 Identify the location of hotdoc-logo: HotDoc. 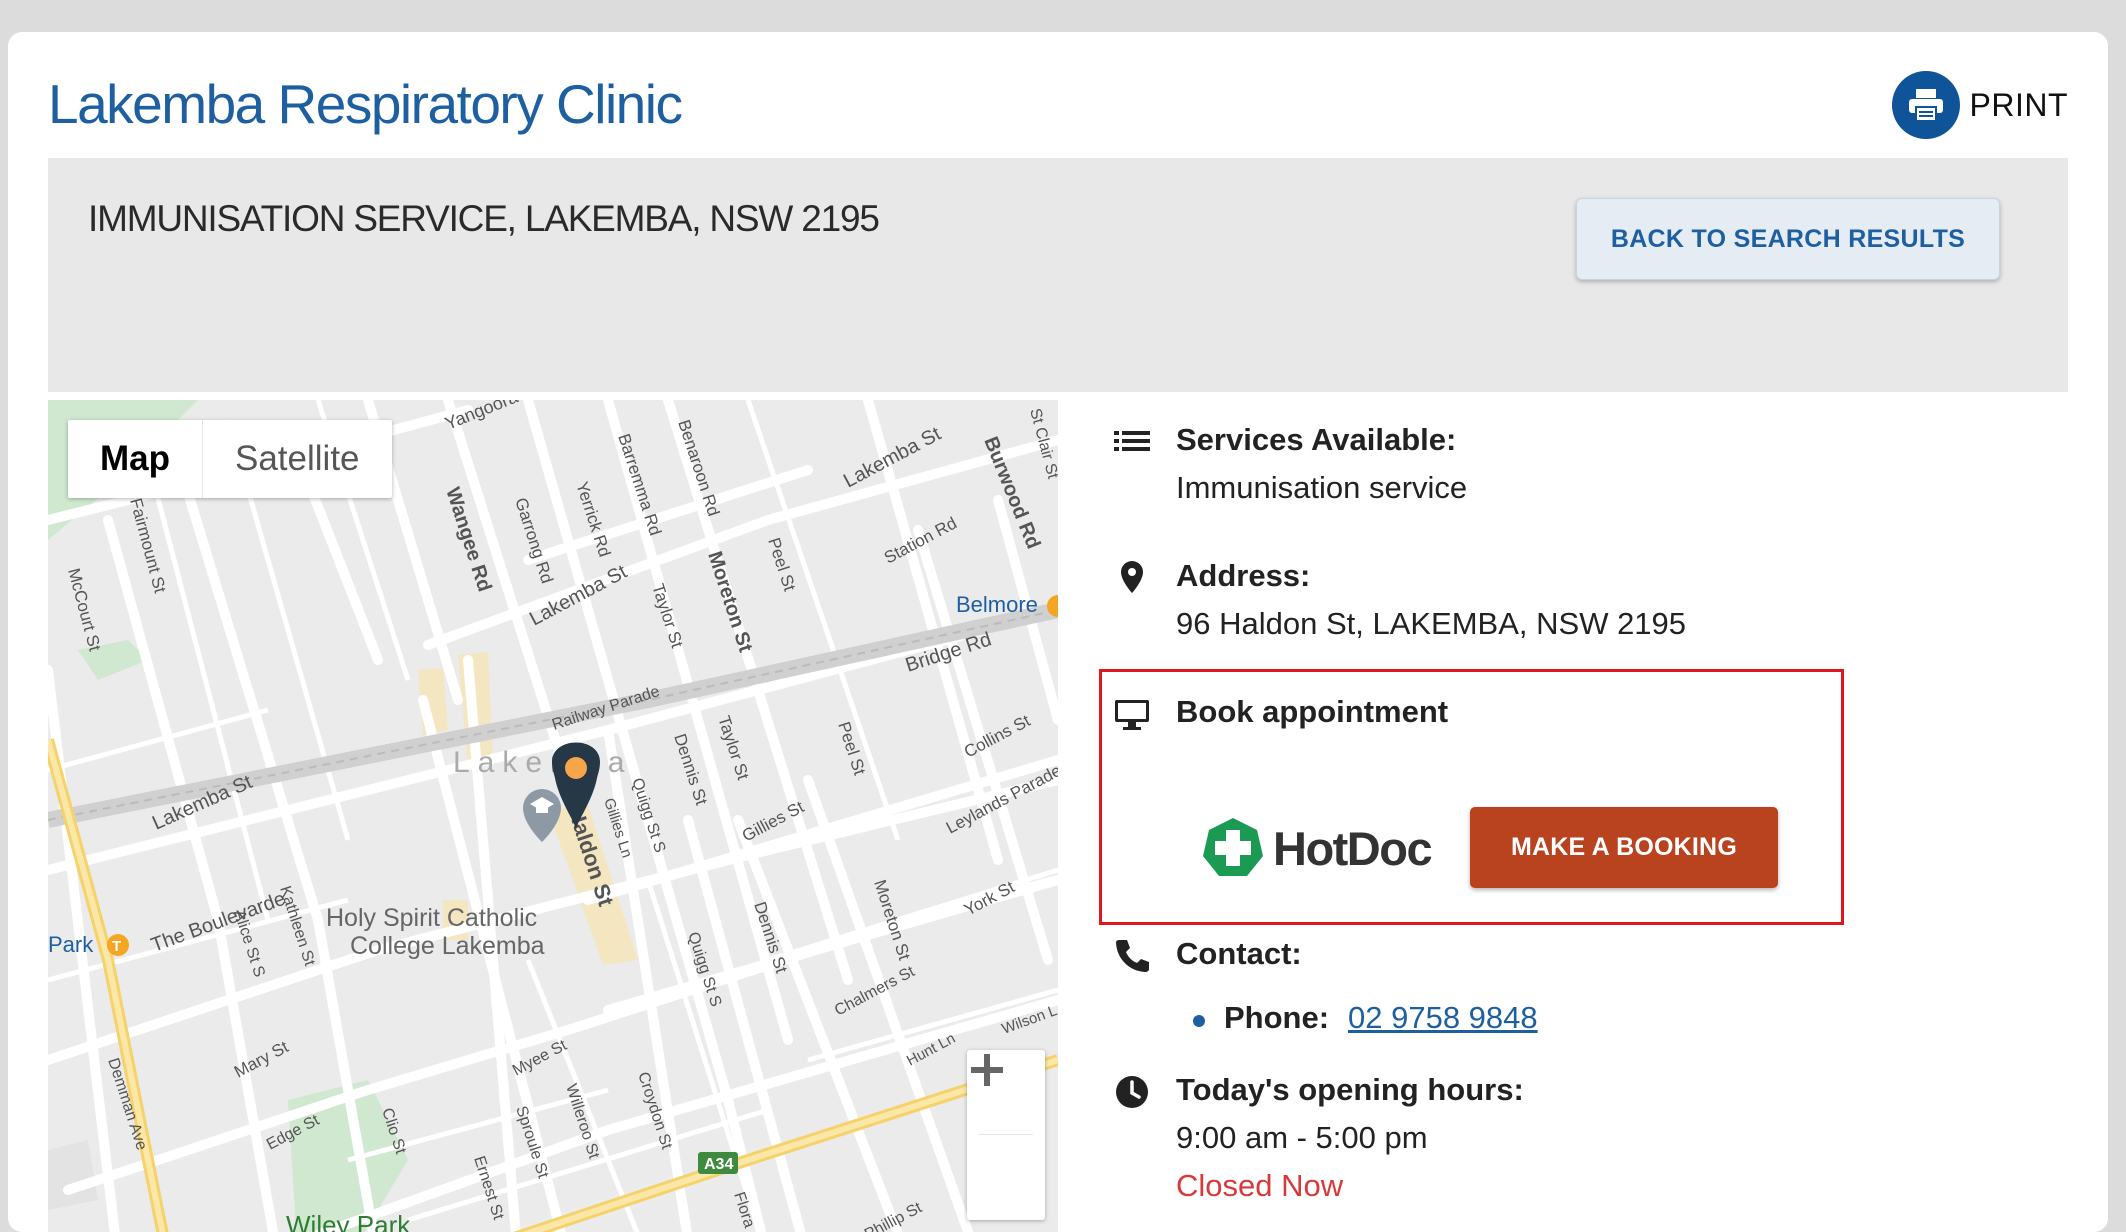
(1317, 848).